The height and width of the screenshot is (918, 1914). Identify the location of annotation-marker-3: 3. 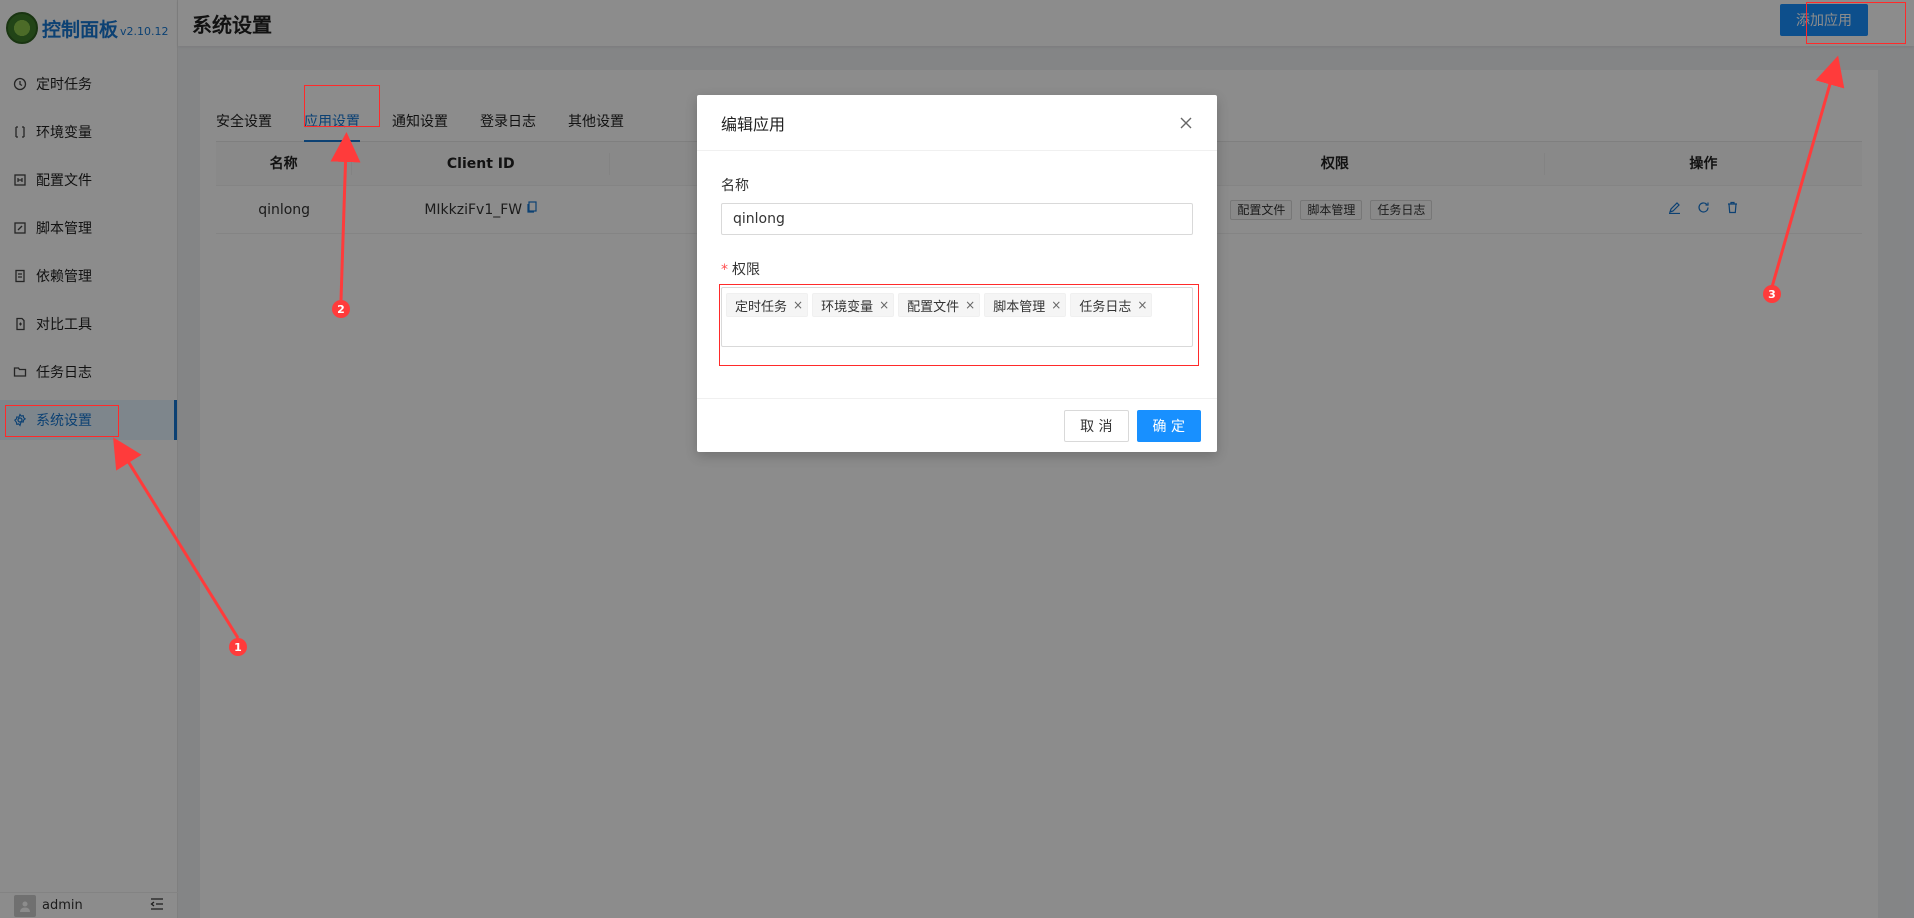
(1772, 294).